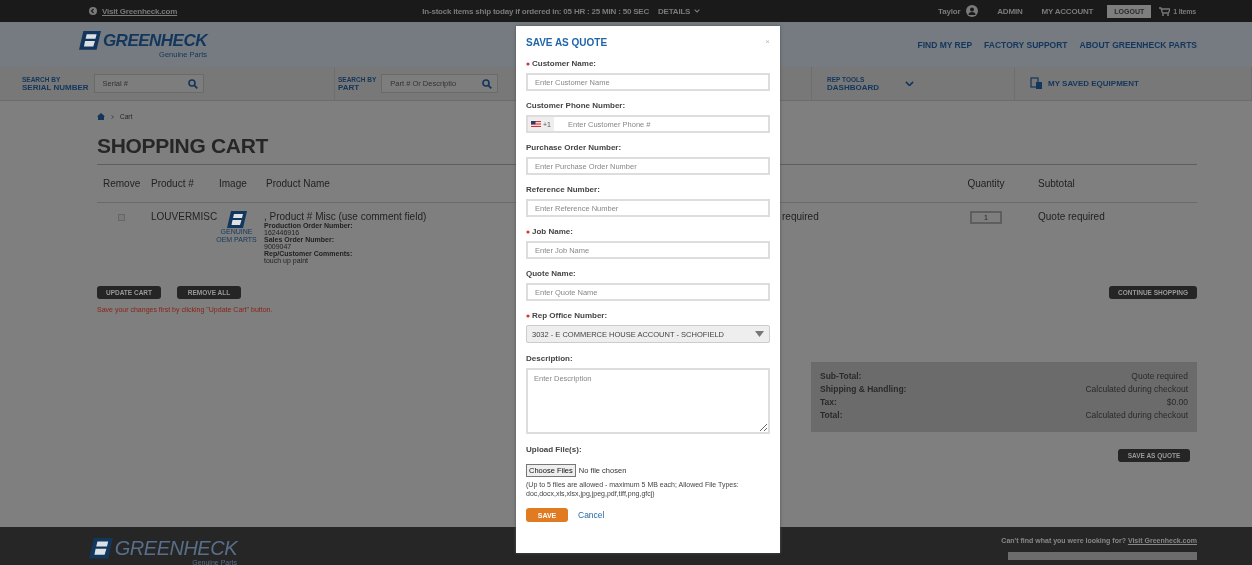 The image size is (1252, 565). I want to click on home-icon, so click(101, 116).